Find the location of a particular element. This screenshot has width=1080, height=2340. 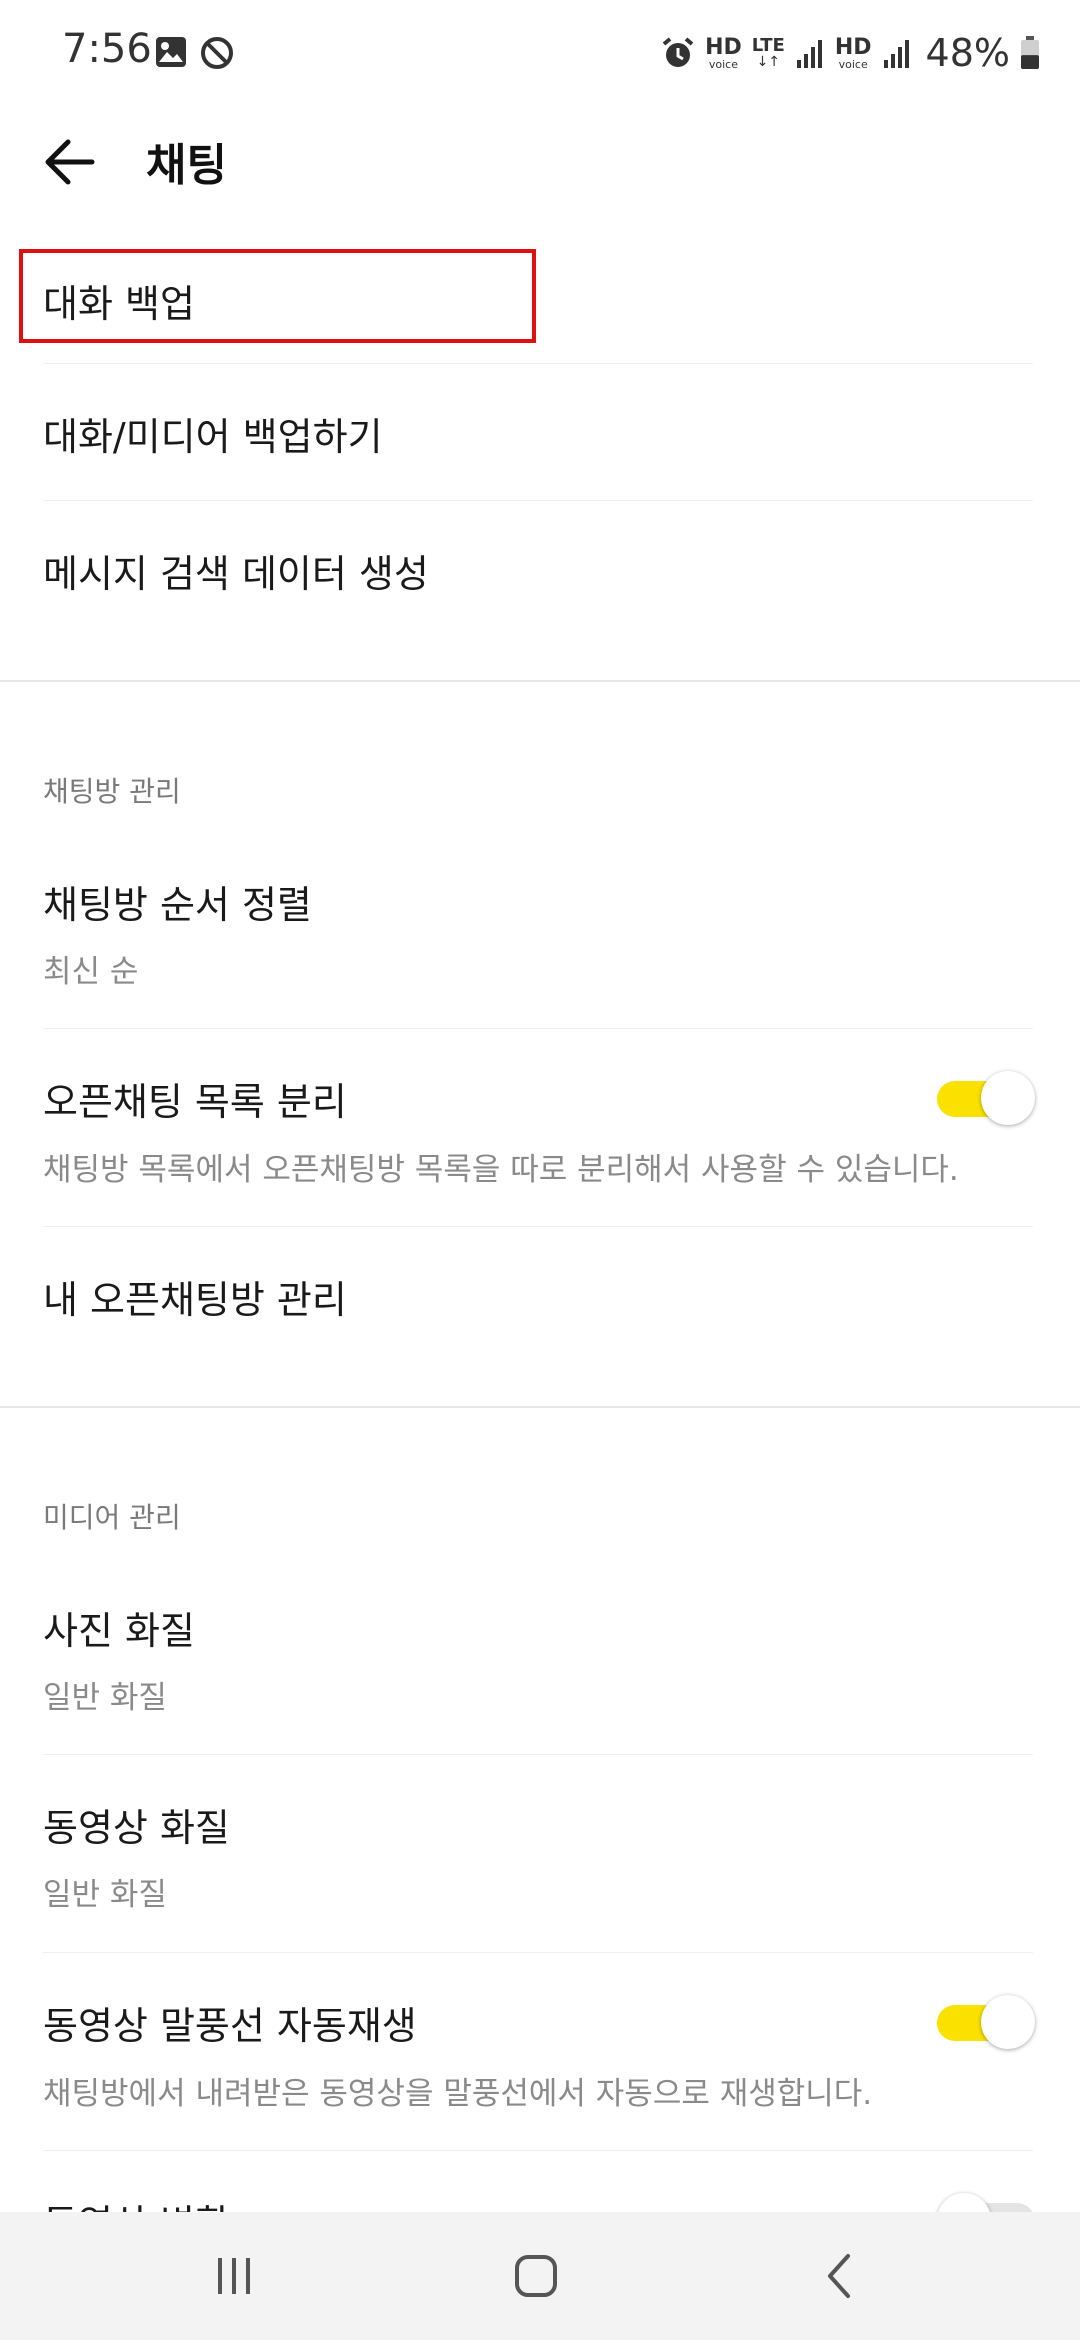

video-quality-item: 동영상 화질 일반 화질 is located at coordinates (540, 1853).